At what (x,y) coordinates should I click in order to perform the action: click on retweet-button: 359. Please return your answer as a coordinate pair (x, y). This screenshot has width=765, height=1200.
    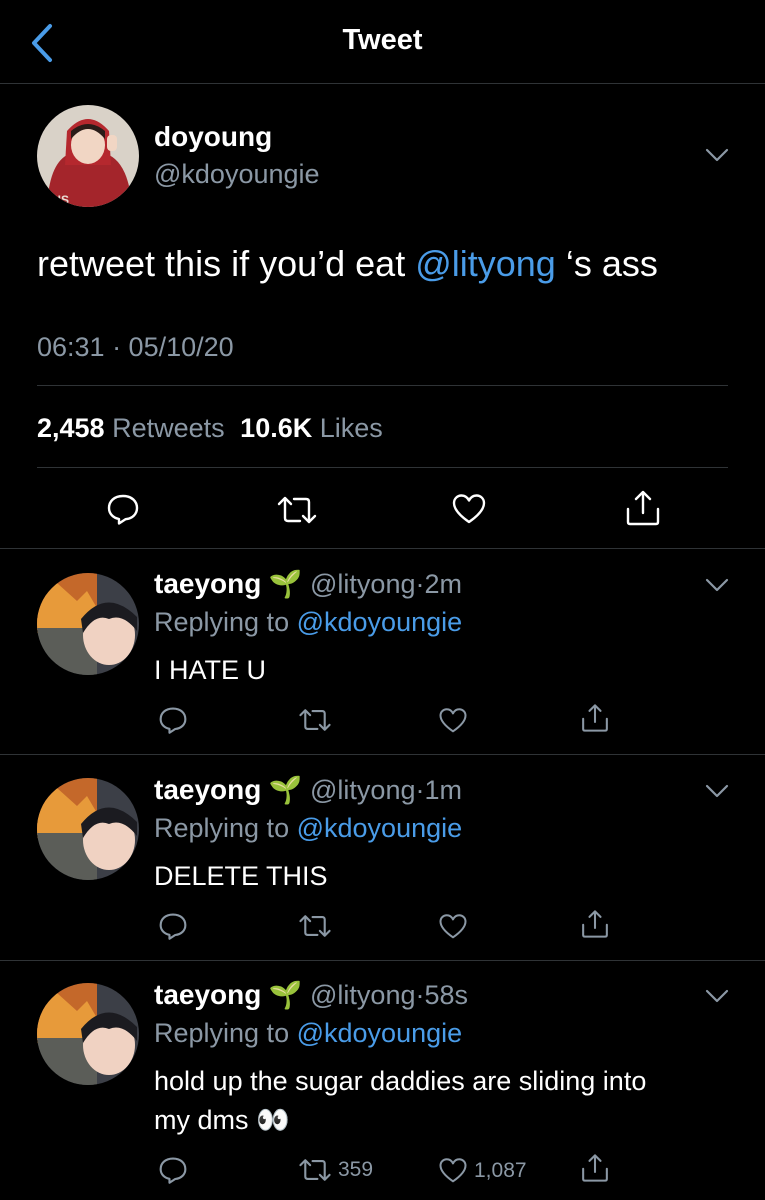
    Looking at the image, I should click on (335, 1170).